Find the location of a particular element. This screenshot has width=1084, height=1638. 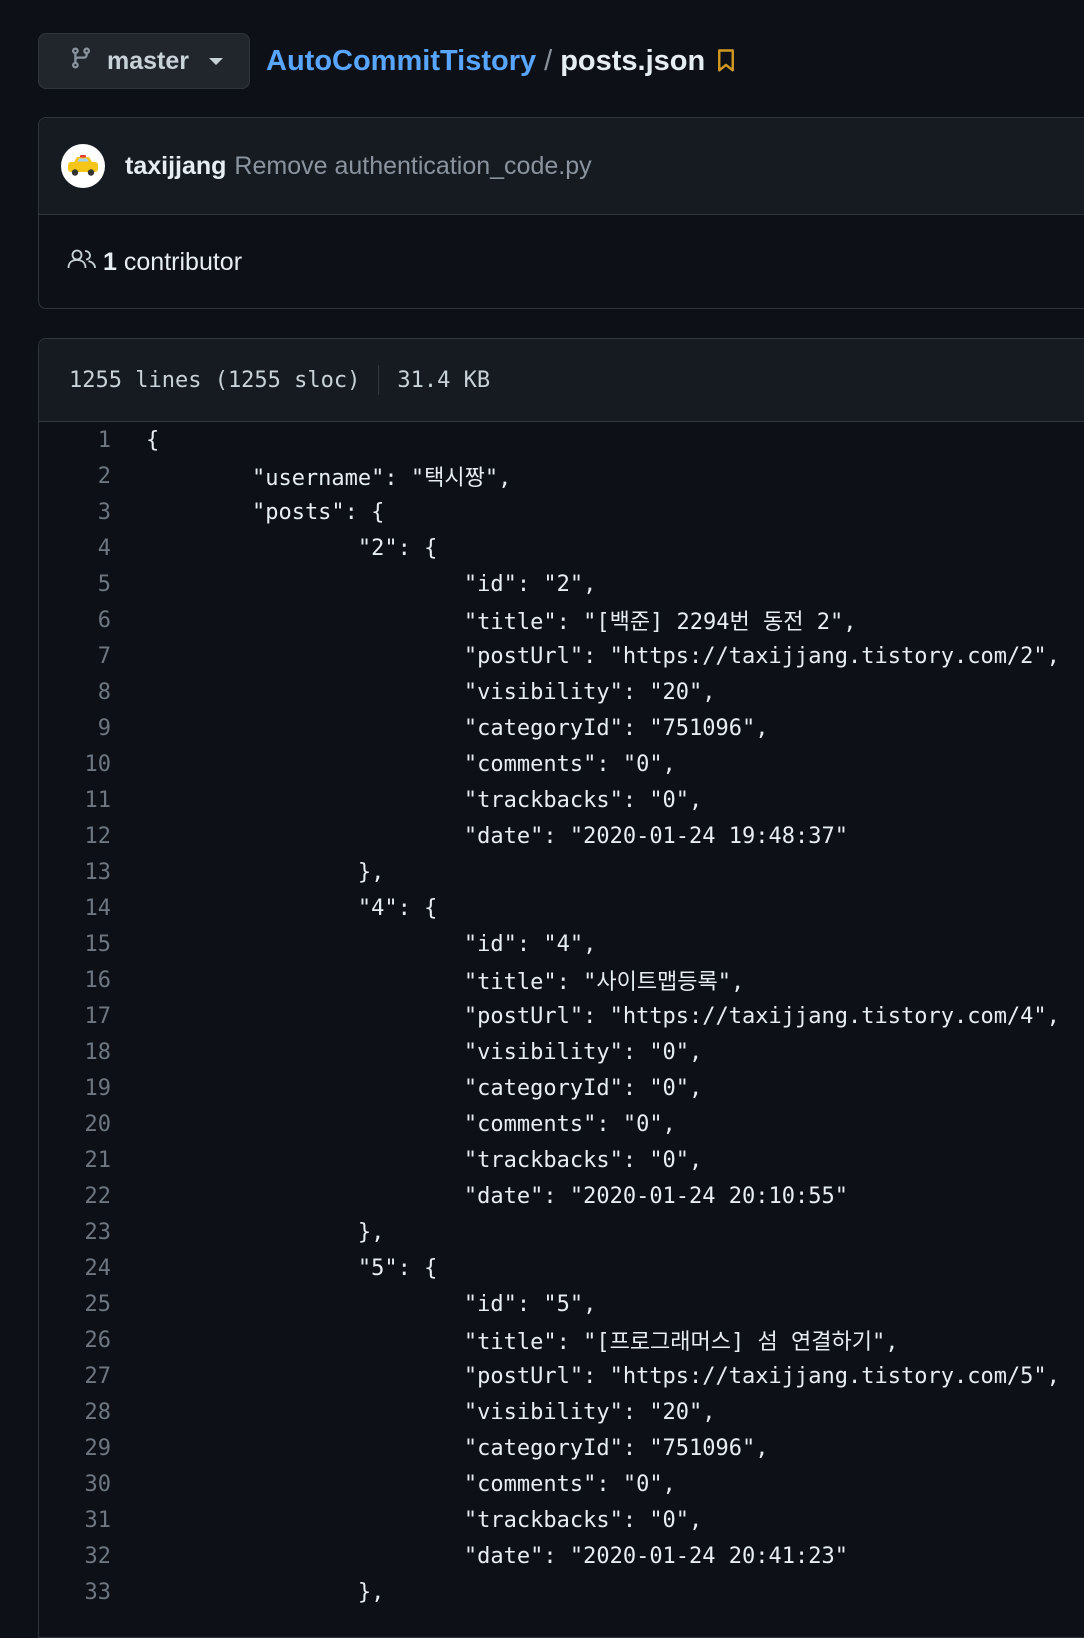

line-text: "date": "2020-01-24 19:48:37" is located at coordinates (497, 836).